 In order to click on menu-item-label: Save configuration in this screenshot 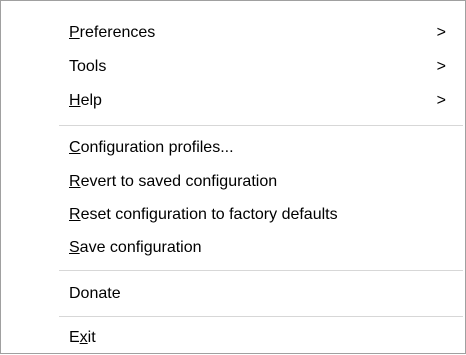, I will do `click(135, 247)`.